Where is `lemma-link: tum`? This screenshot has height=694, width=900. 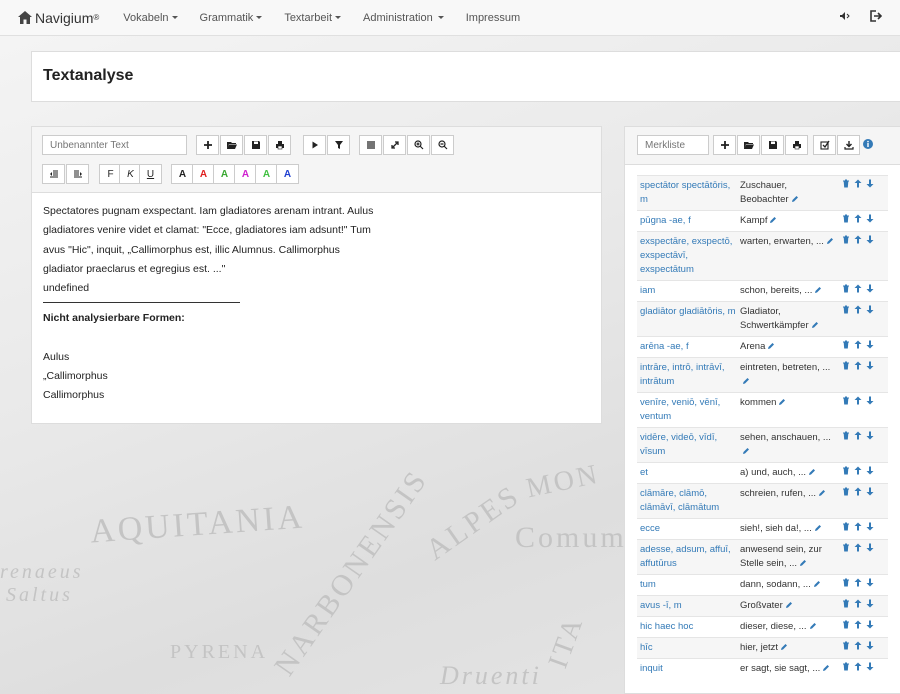 lemma-link: tum is located at coordinates (690, 585).